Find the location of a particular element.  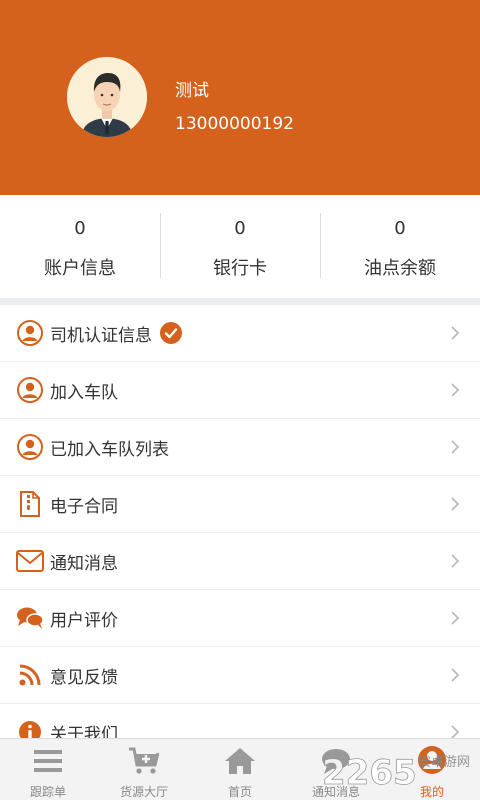

tab-mine: 我的 is located at coordinates (432, 769).